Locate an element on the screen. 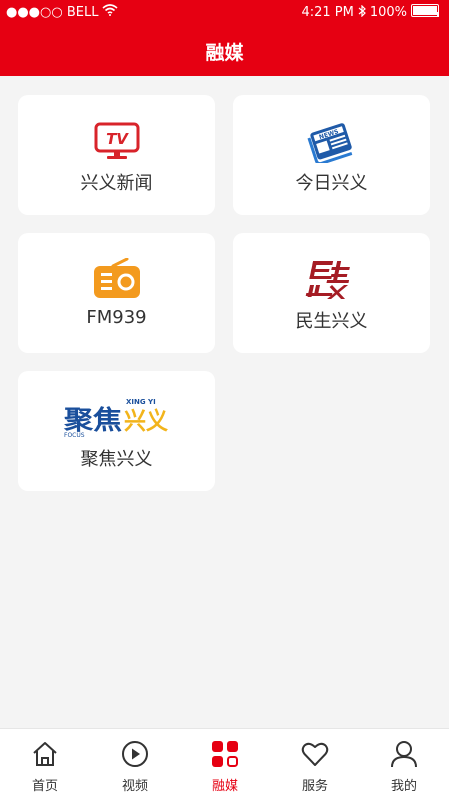  app-header: ●●●○○ BELL 4:21 PM 100% 融媒 is located at coordinates (224, 38).